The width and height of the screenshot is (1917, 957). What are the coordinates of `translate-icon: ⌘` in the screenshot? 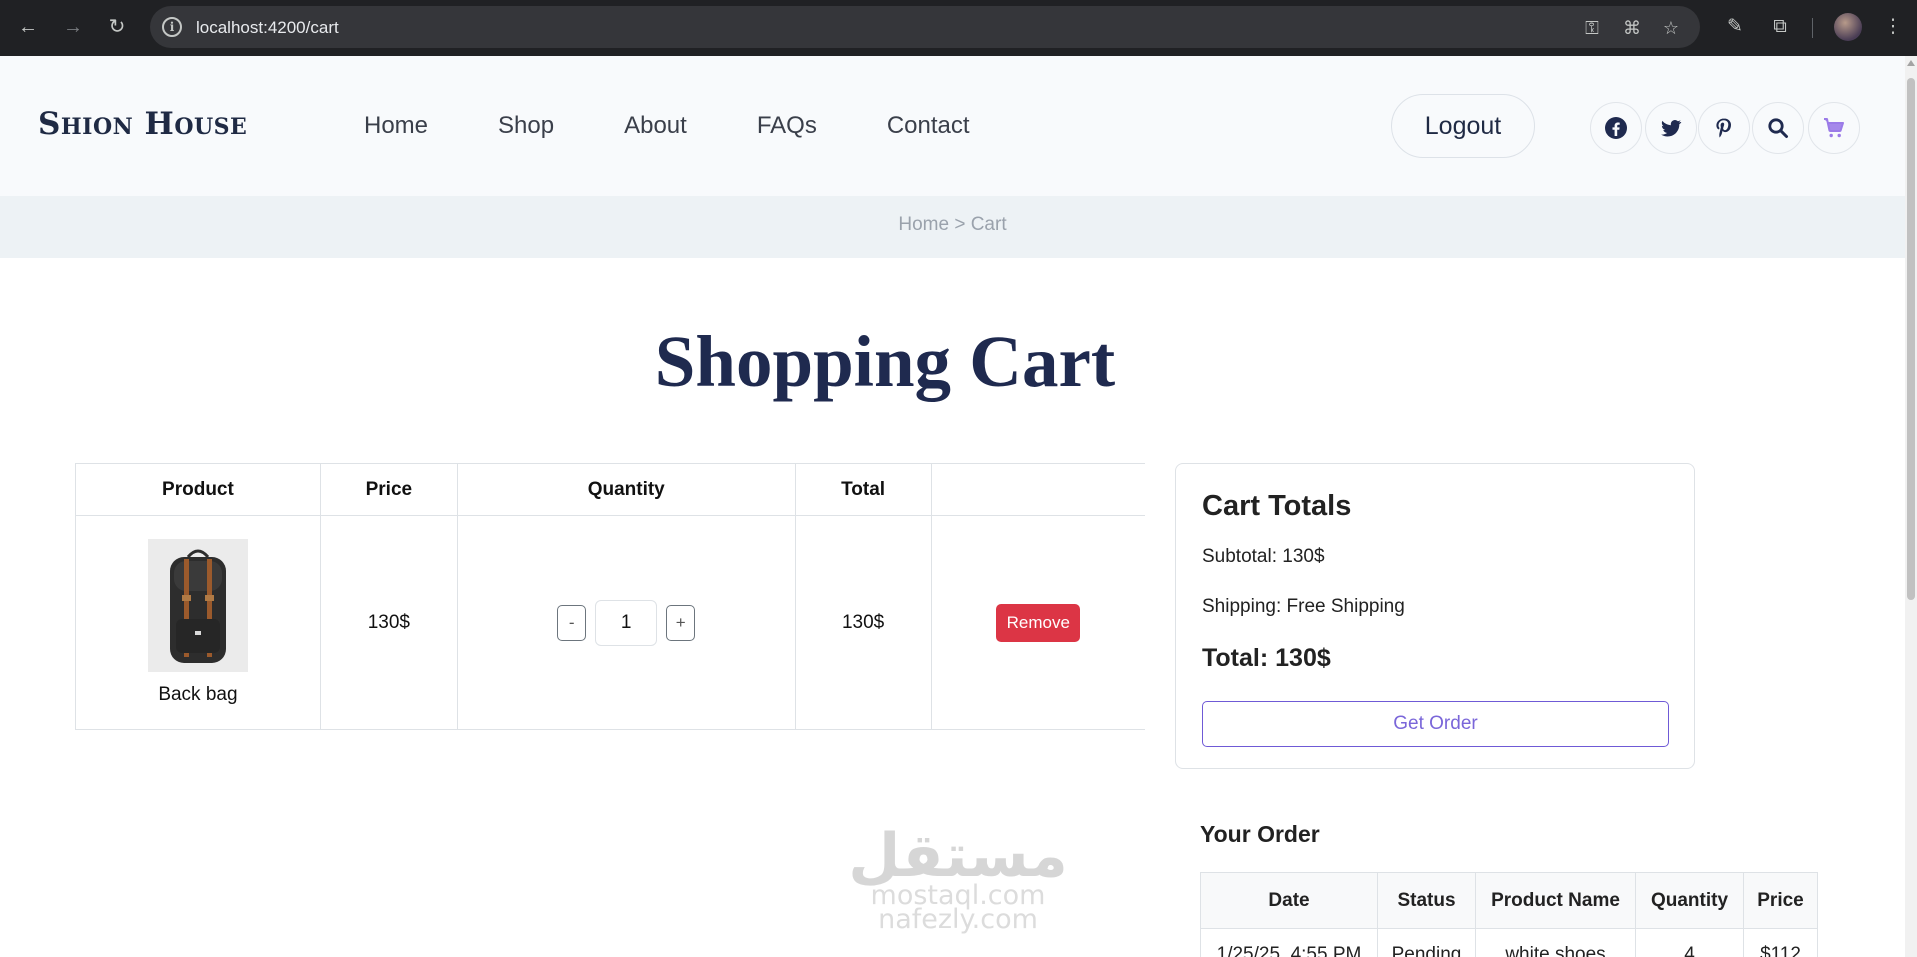 It's located at (1632, 28).